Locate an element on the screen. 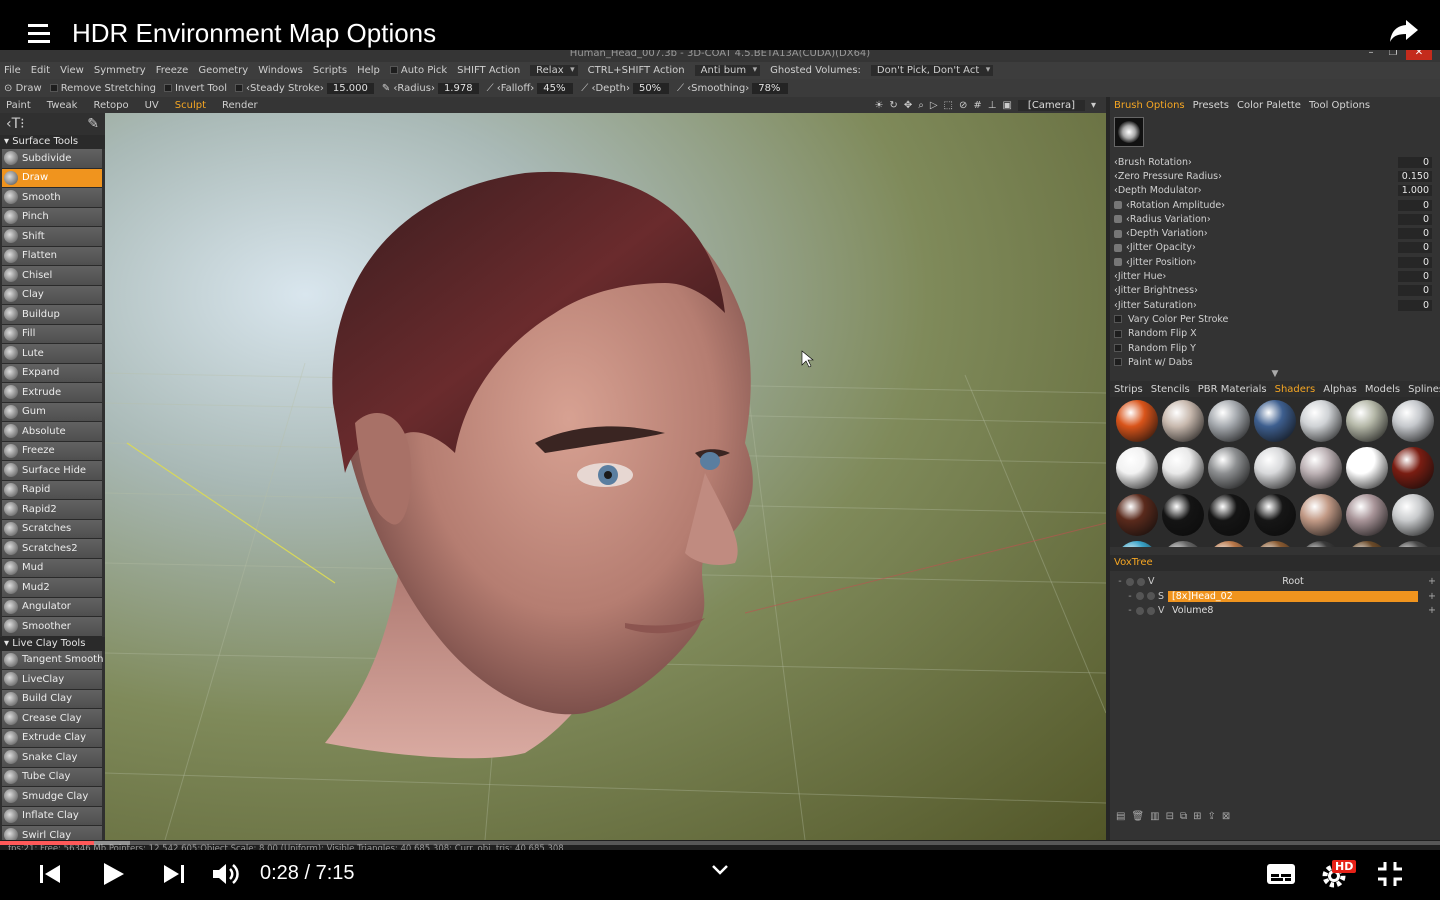 The height and width of the screenshot is (900, 1440). smoothing-value: 78% is located at coordinates (770, 88).